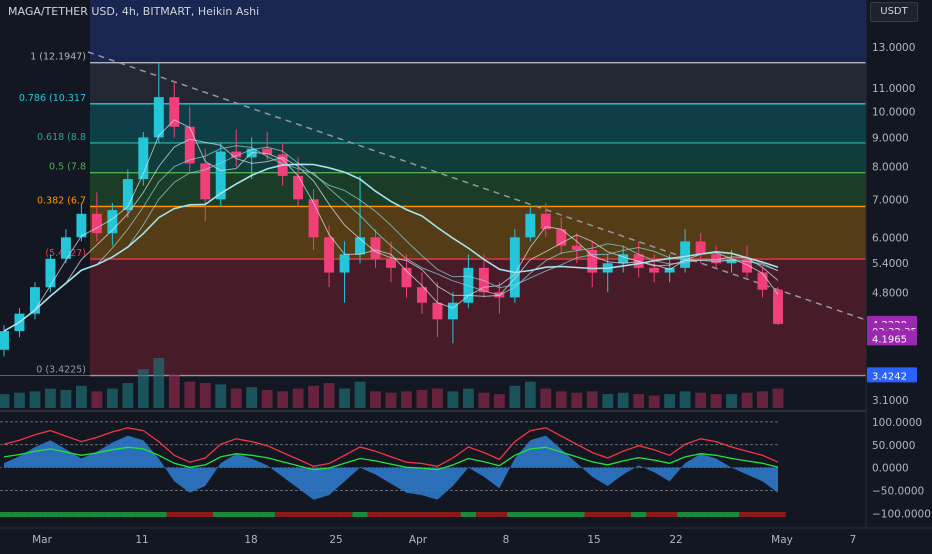 The height and width of the screenshot is (554, 932). What do you see at coordinates (853, 540) in the screenshot?
I see `time-tick-label: 7` at bounding box center [853, 540].